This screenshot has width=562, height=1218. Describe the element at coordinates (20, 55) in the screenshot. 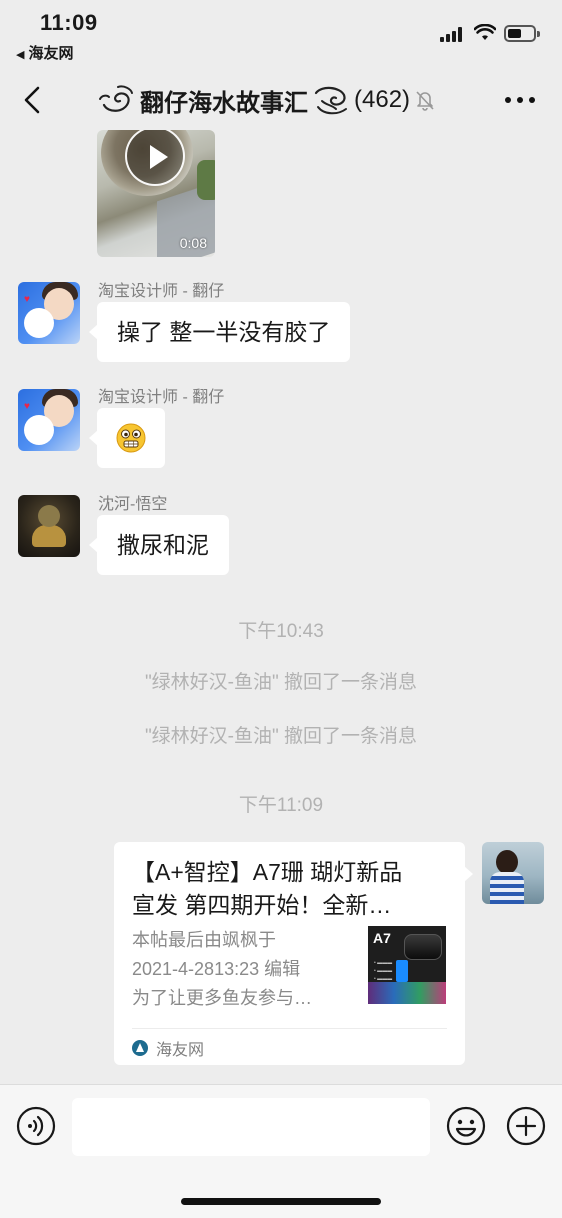

I see `back-triangle-icon: ◀` at that location.